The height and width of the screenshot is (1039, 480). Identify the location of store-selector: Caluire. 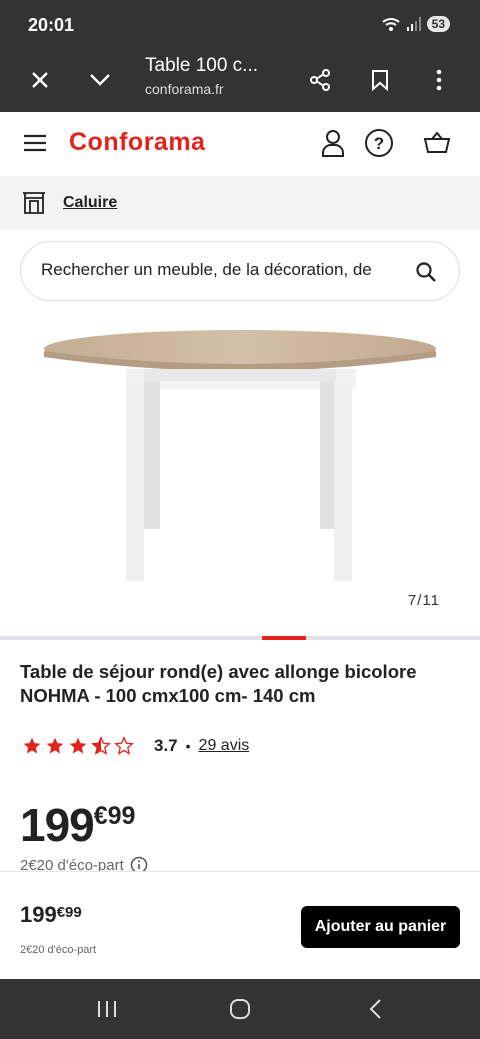
(240, 203).